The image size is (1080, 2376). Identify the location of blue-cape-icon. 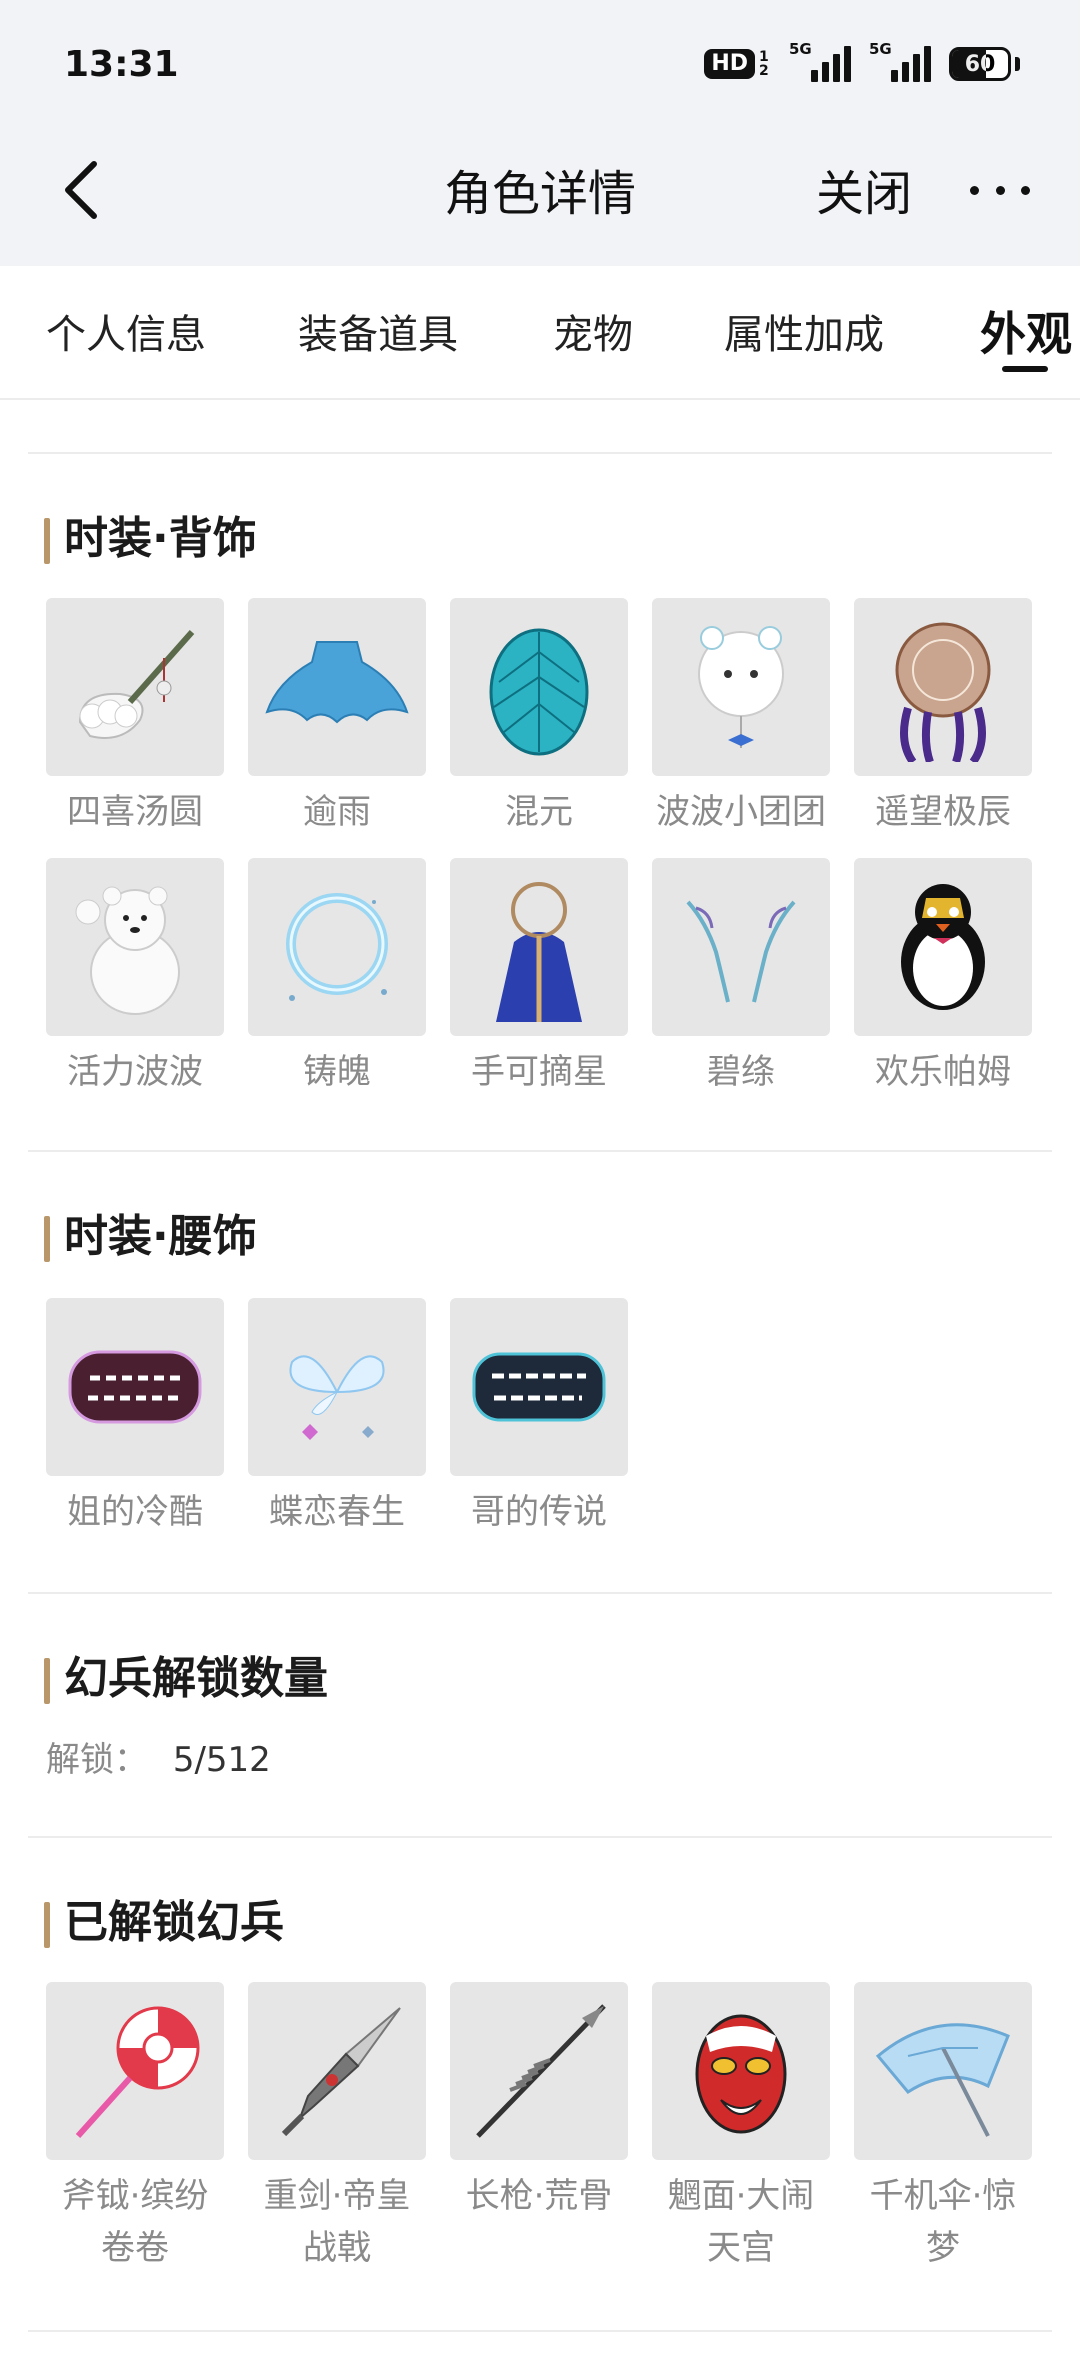
(337, 687).